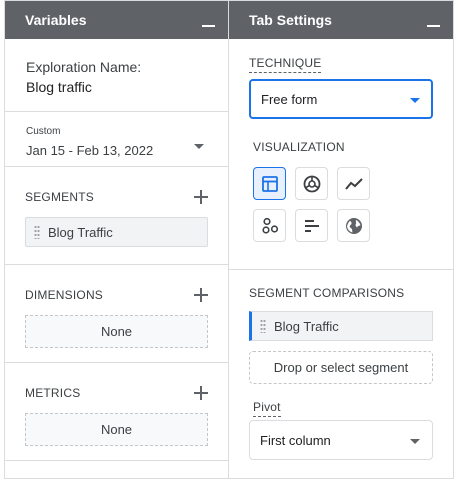  What do you see at coordinates (116, 232) in the screenshot?
I see `segment-chip: Blog Traffic` at bounding box center [116, 232].